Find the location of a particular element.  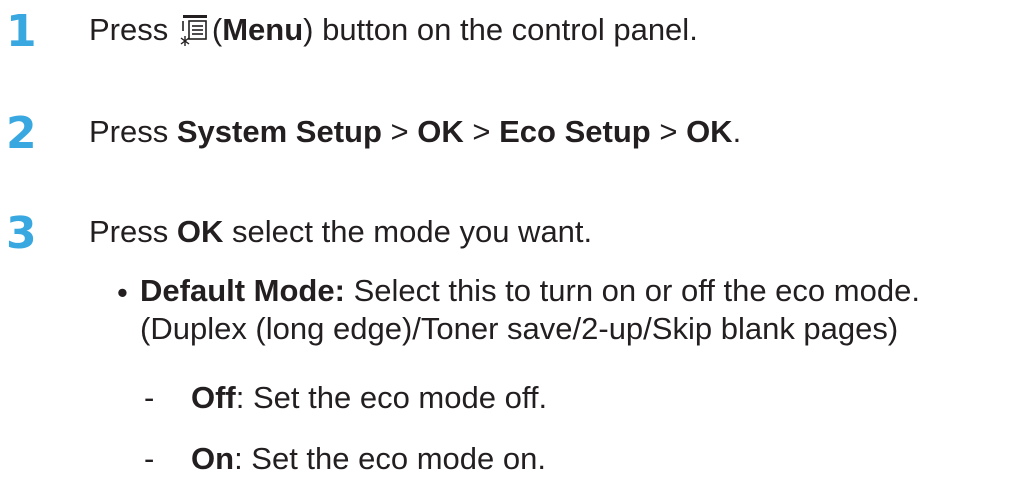

menu-path-eco-setup: Eco Setup is located at coordinates (575, 131).